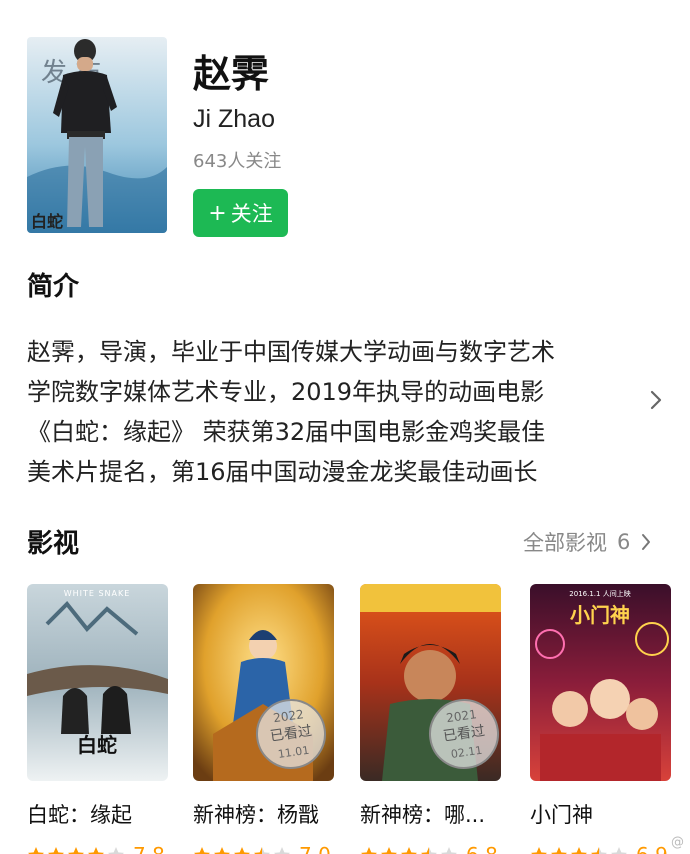 The height and width of the screenshot is (854, 690). What do you see at coordinates (286, 392) in the screenshot?
I see `intro-line: 学院数字媒体艺术专业，2019年执导的动画电影` at bounding box center [286, 392].